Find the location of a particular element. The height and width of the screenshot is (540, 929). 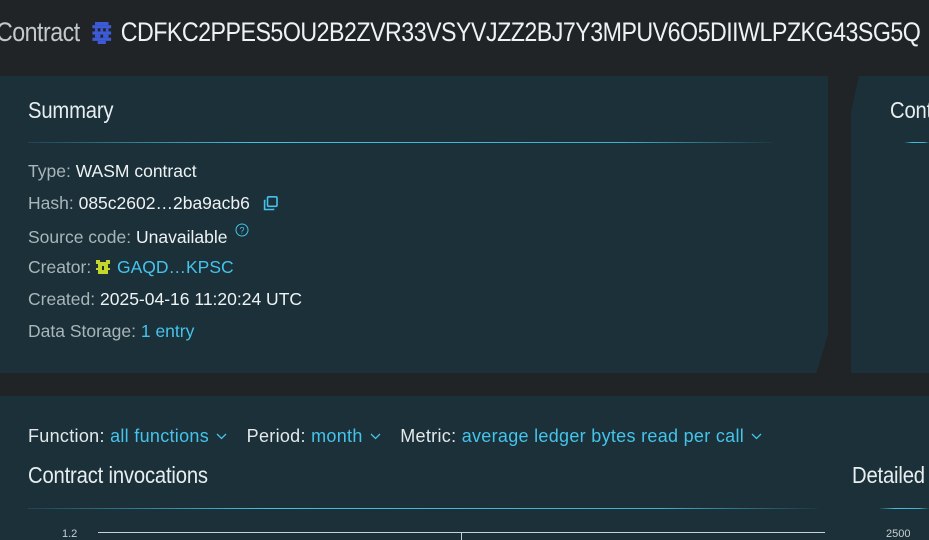

data-storage-row: Data Storage: 1 entry is located at coordinates (111, 331).